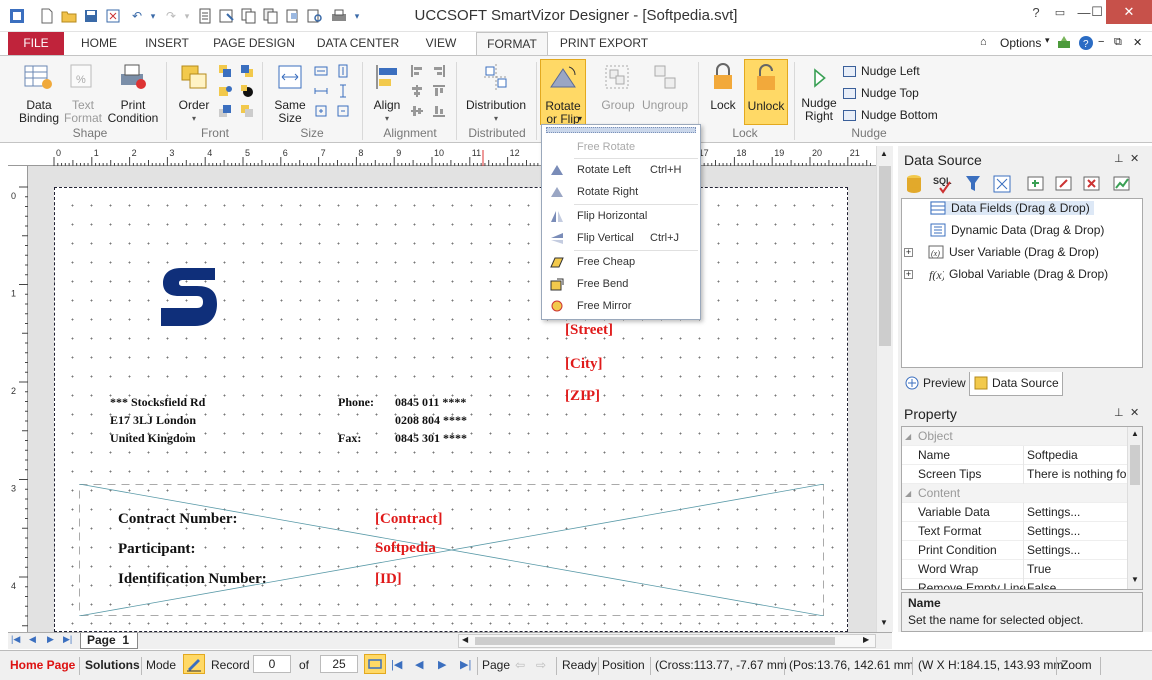 This screenshot has width=1152, height=680. What do you see at coordinates (205, 16) in the screenshot?
I see `page-setup-icon` at bounding box center [205, 16].